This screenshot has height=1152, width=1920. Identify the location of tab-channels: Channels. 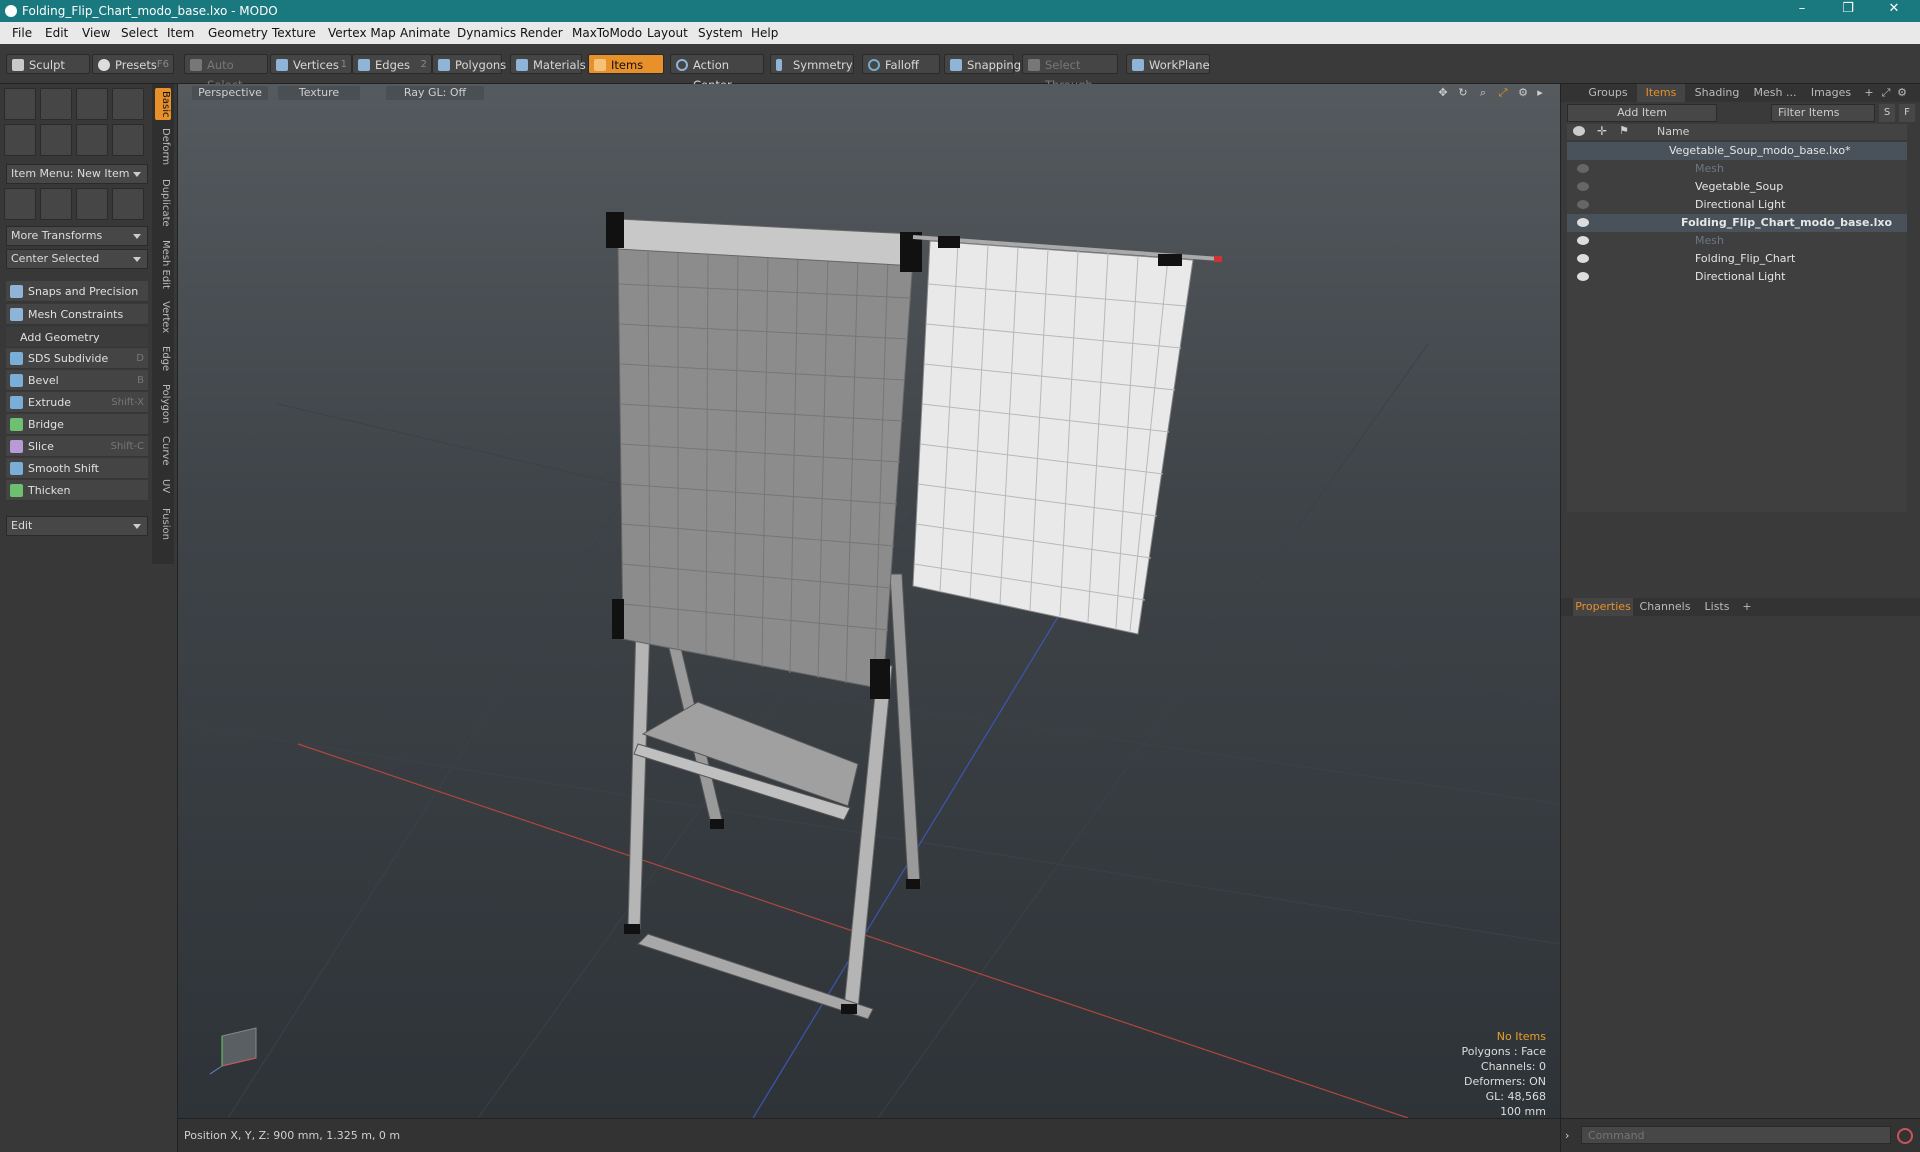
(1665, 607).